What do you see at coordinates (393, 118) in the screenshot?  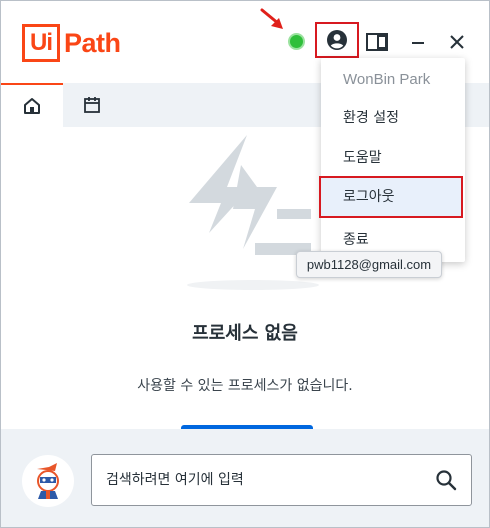 I see `menu-item-settings: 환경 설정` at bounding box center [393, 118].